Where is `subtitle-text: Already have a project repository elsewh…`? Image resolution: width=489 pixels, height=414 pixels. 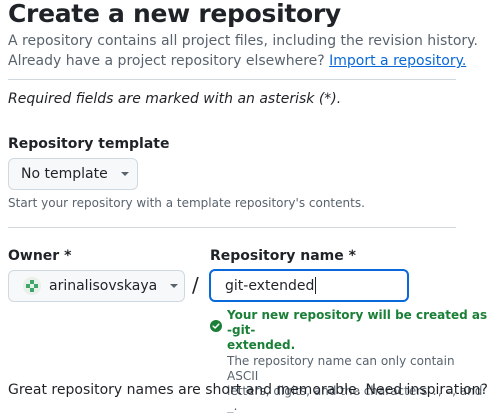 subtitle-text: Already have a project repository elsewh… is located at coordinates (166, 61).